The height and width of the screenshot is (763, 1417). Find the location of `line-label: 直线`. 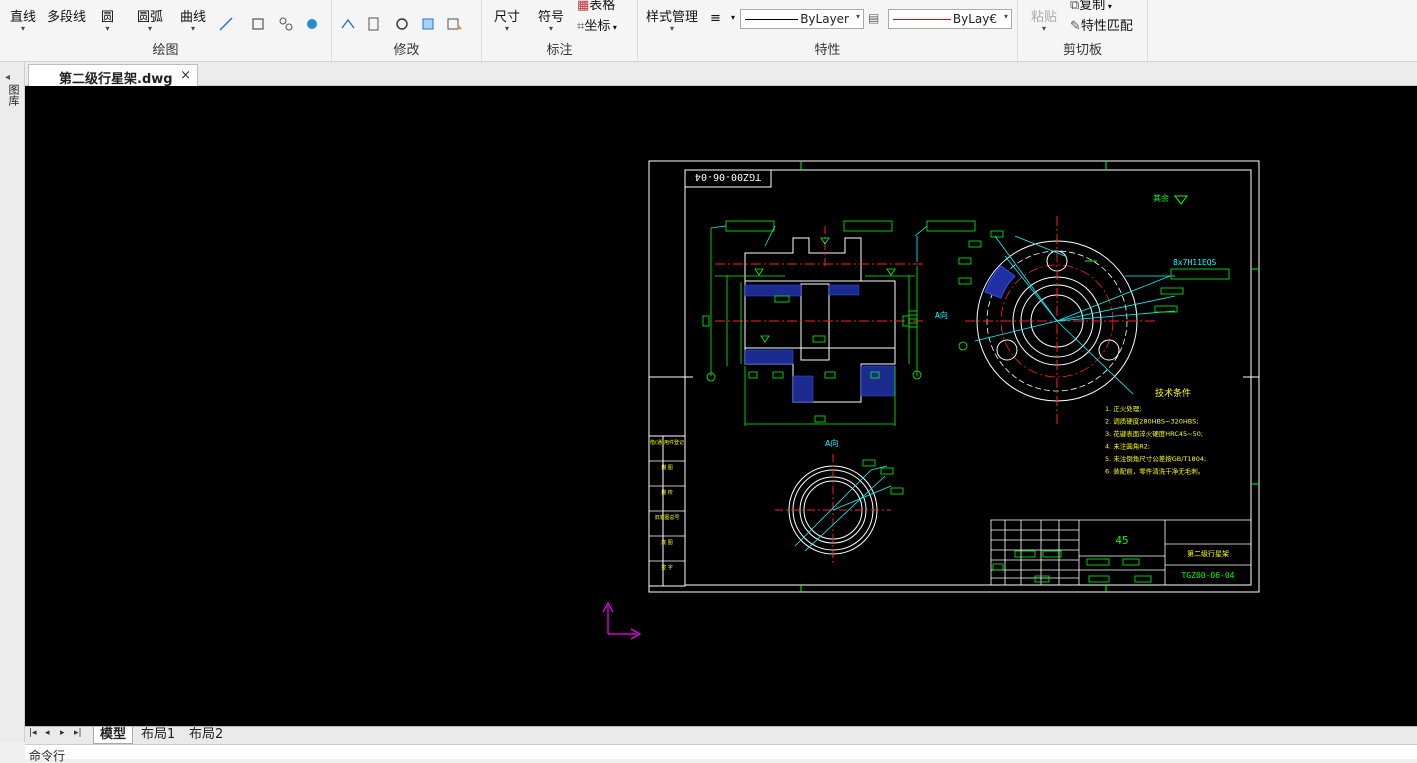

line-label: 直线 is located at coordinates (23, 17).